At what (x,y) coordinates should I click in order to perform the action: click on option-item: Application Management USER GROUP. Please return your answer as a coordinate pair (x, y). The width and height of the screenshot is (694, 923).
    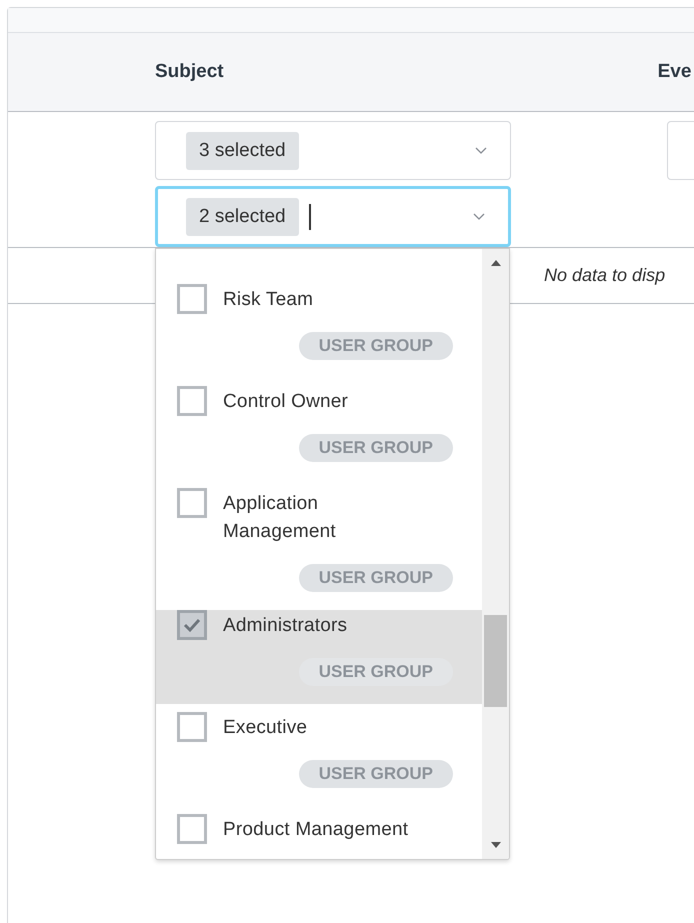
    Looking at the image, I should click on (319, 545).